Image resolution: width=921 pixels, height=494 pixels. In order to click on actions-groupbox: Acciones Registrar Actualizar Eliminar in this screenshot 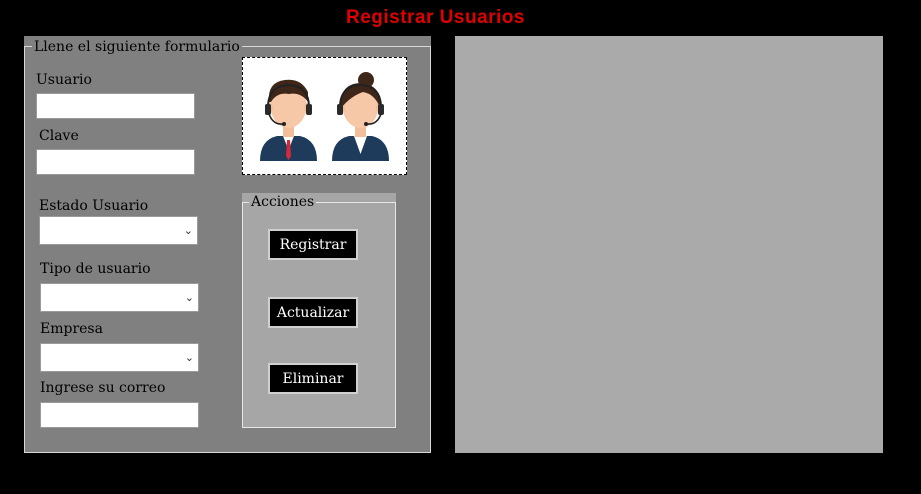, I will do `click(319, 310)`.